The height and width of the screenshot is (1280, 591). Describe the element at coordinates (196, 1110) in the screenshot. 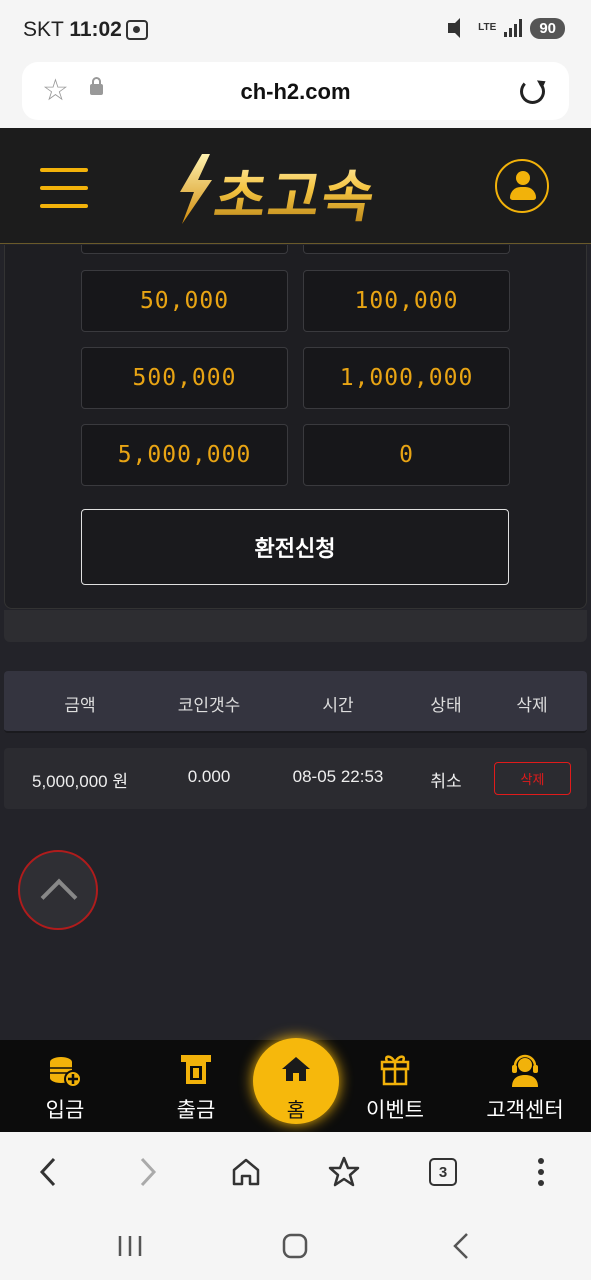

I see `nav-withdraw-label: 출금` at that location.